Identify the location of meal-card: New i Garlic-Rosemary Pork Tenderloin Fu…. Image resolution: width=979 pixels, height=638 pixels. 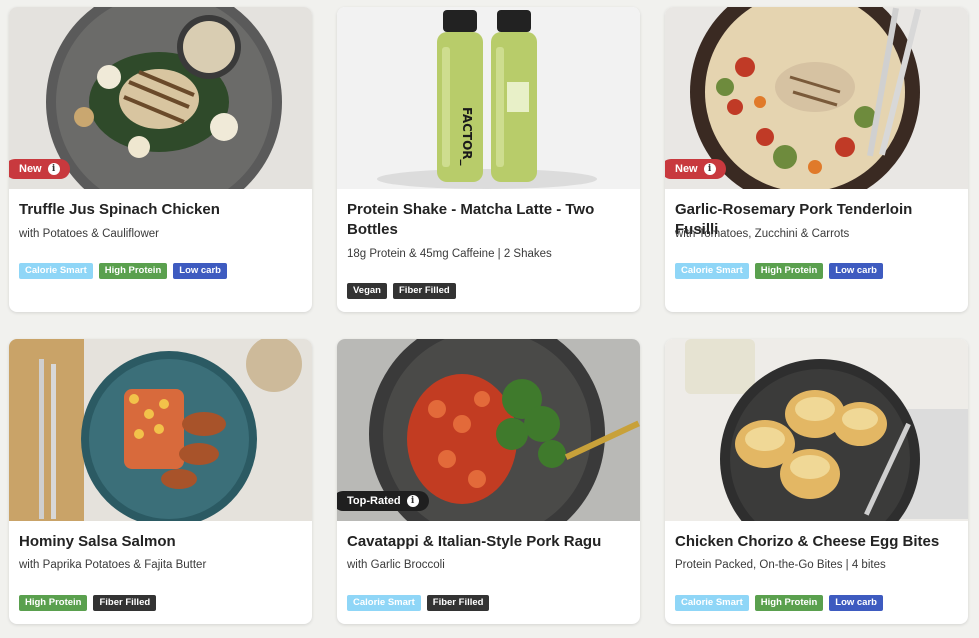
(816, 159).